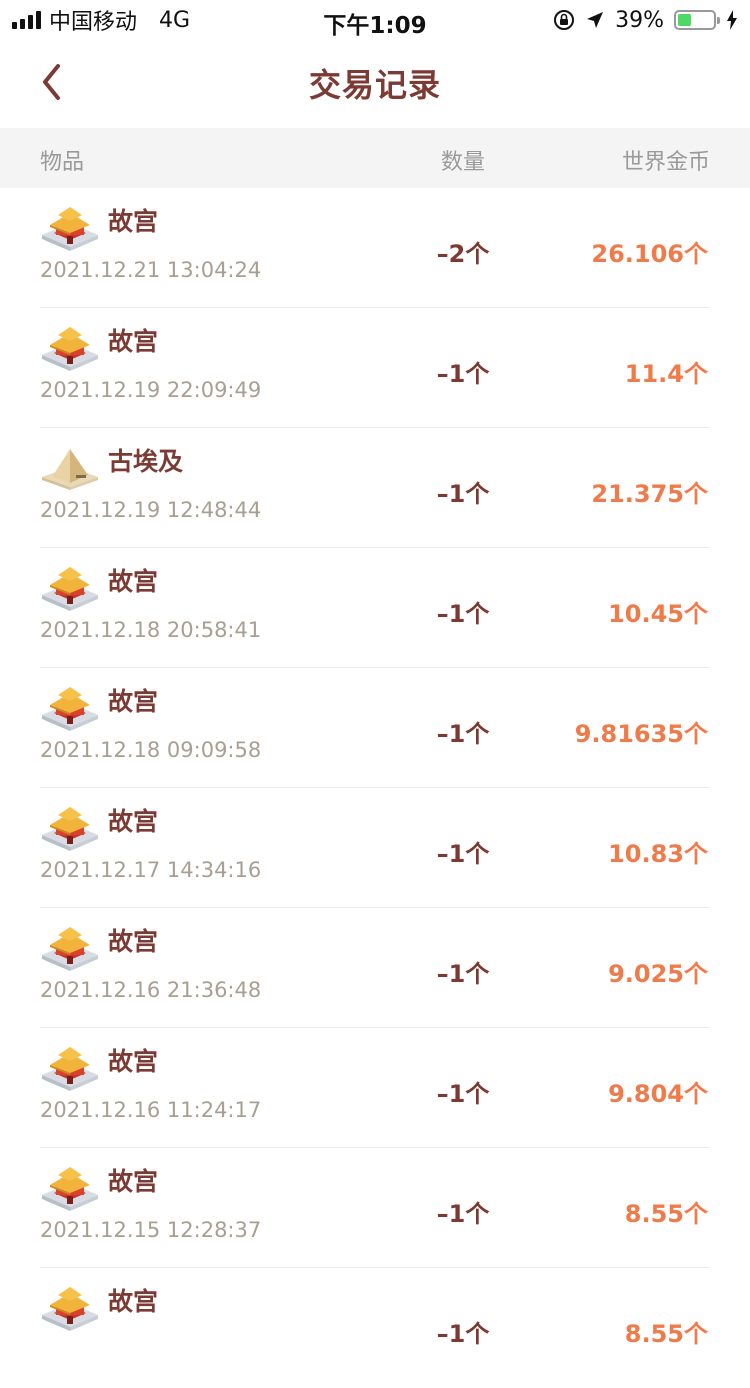 The image size is (750, 1388). I want to click on status-bar: 中国移动 4G 下午1:09 39%, so click(375, 20).